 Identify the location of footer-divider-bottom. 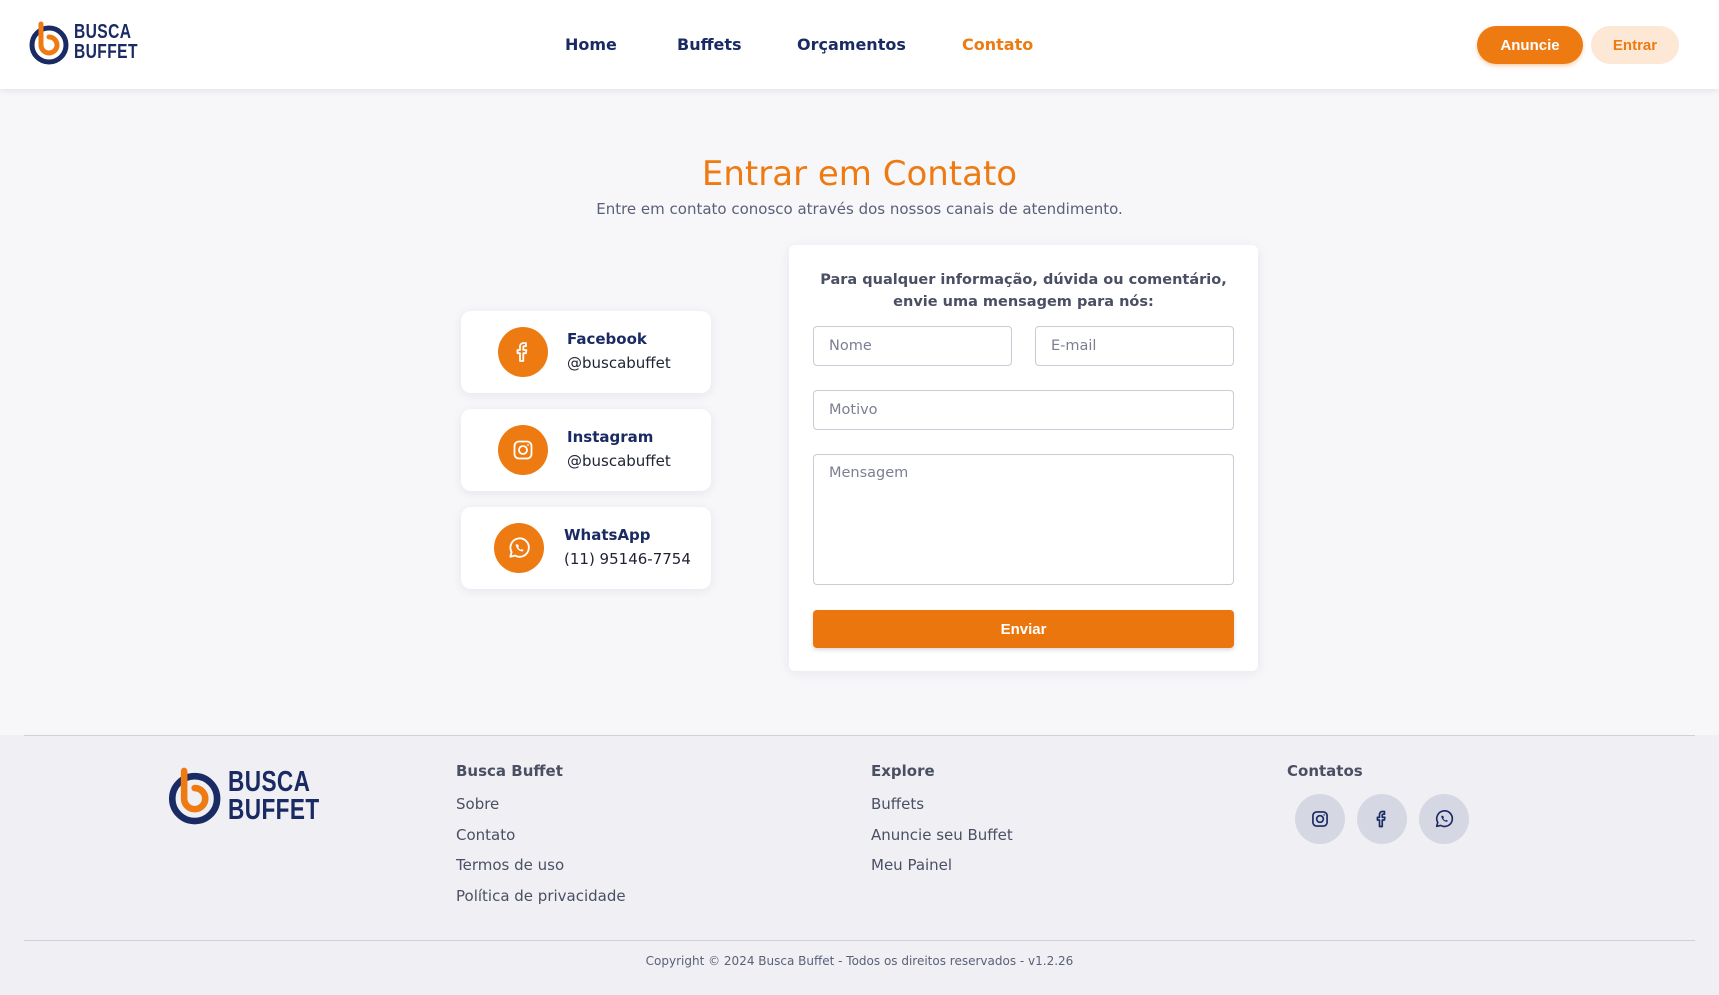
(859, 940).